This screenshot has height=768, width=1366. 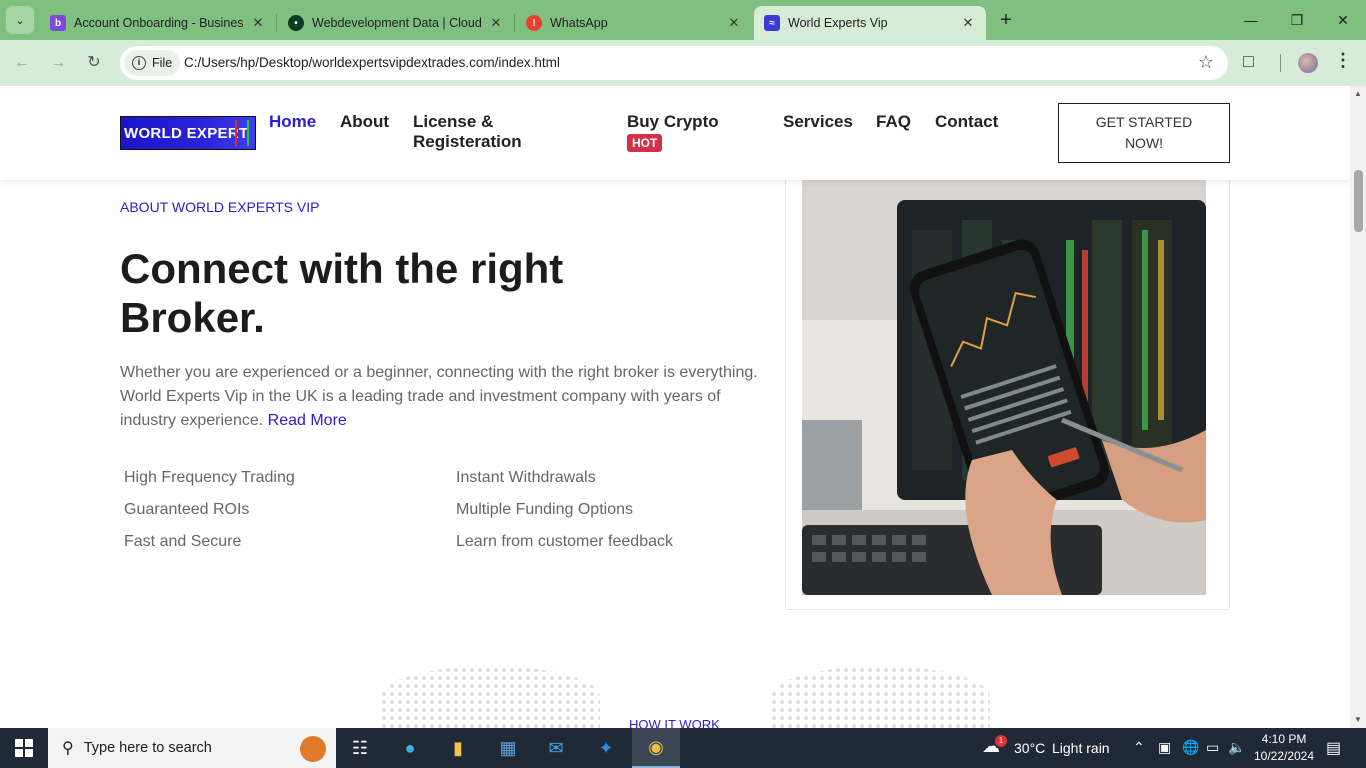 I want to click on nav-services: Services, so click(x=818, y=122).